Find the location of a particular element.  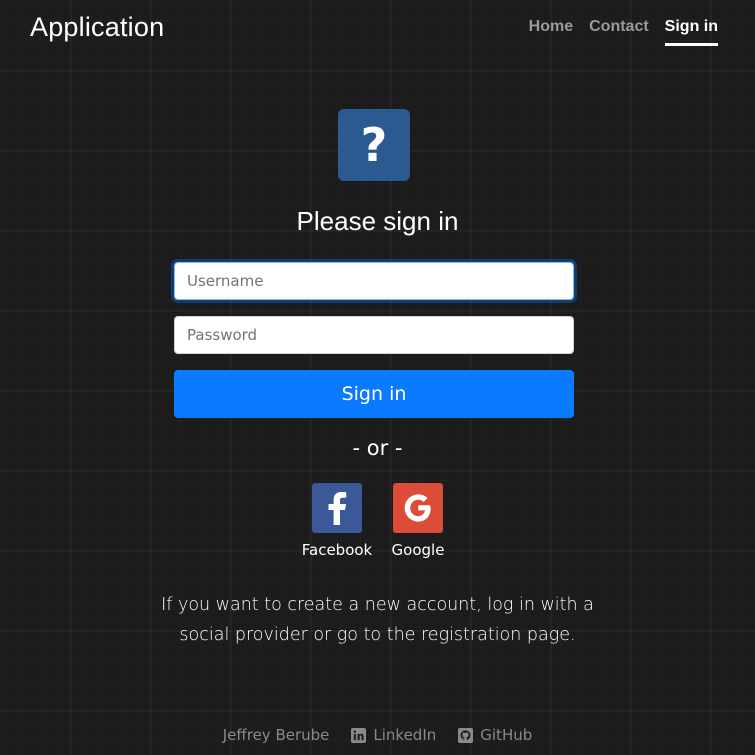

logo-glyph: ? is located at coordinates (374, 145).